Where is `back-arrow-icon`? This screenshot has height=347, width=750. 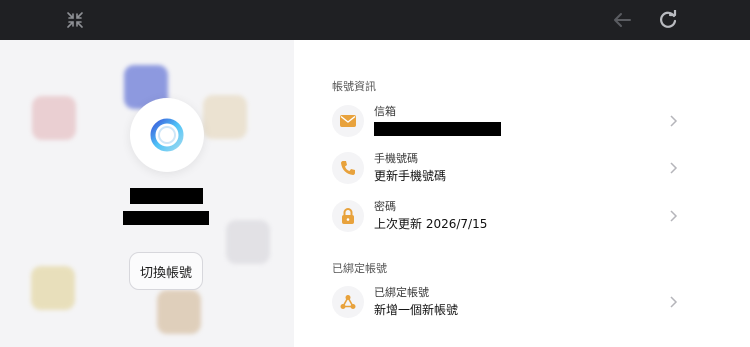
back-arrow-icon is located at coordinates (622, 20).